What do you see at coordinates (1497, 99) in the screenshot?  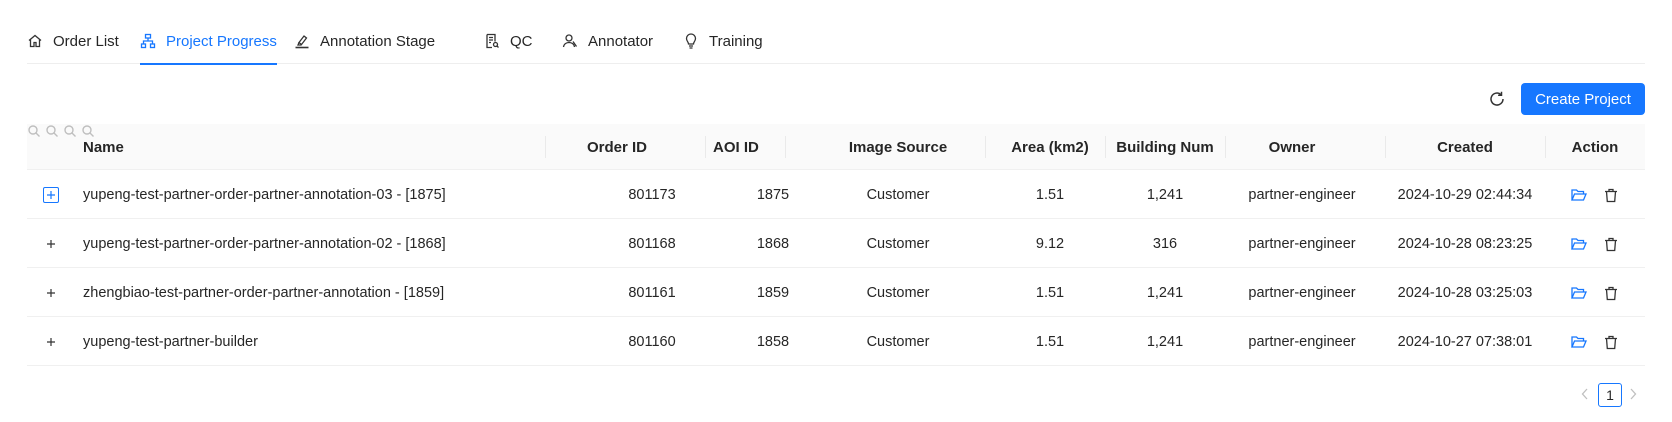 I see `reload-icon` at bounding box center [1497, 99].